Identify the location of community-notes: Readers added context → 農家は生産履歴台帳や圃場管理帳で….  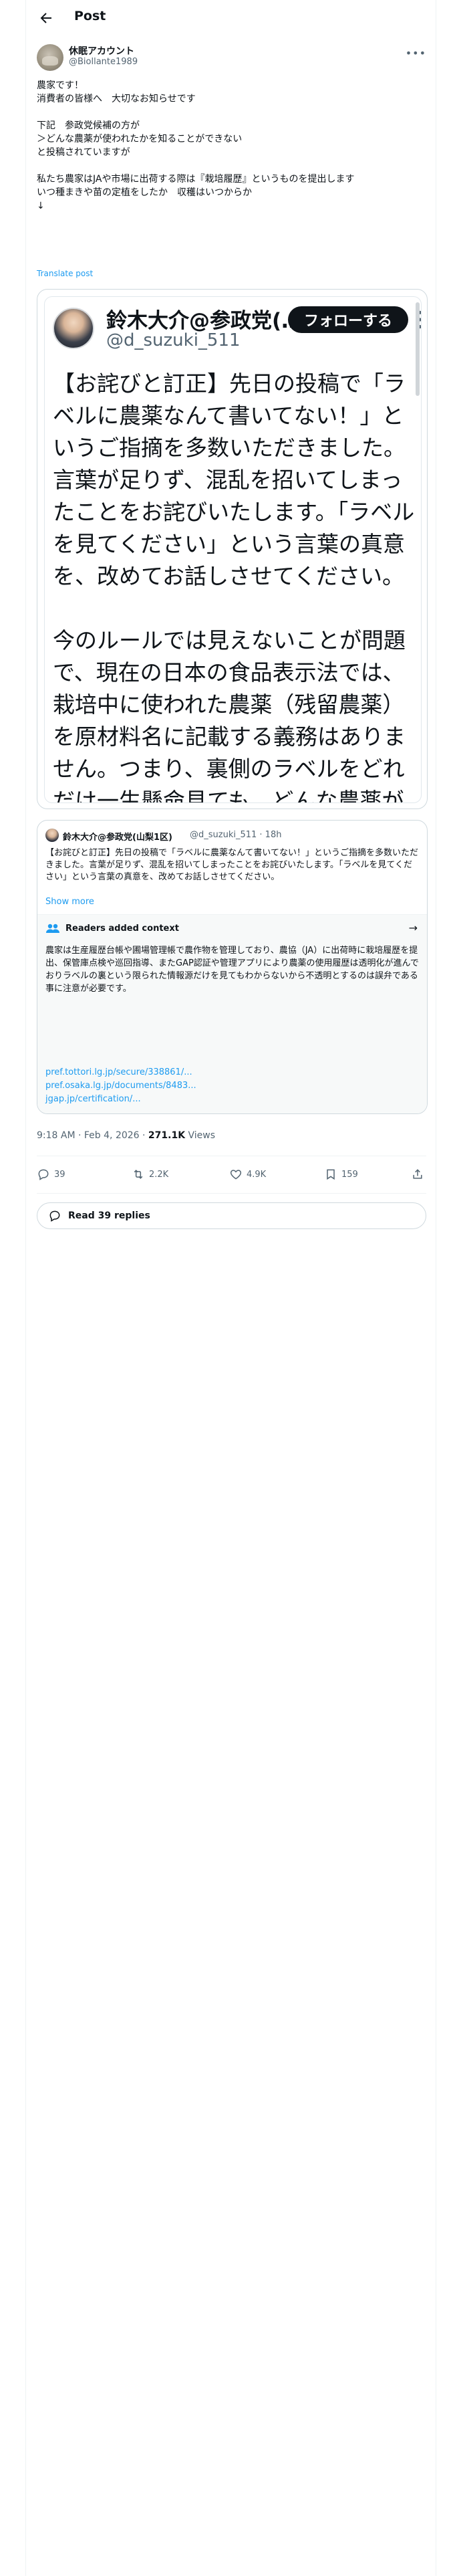
(232, 1013).